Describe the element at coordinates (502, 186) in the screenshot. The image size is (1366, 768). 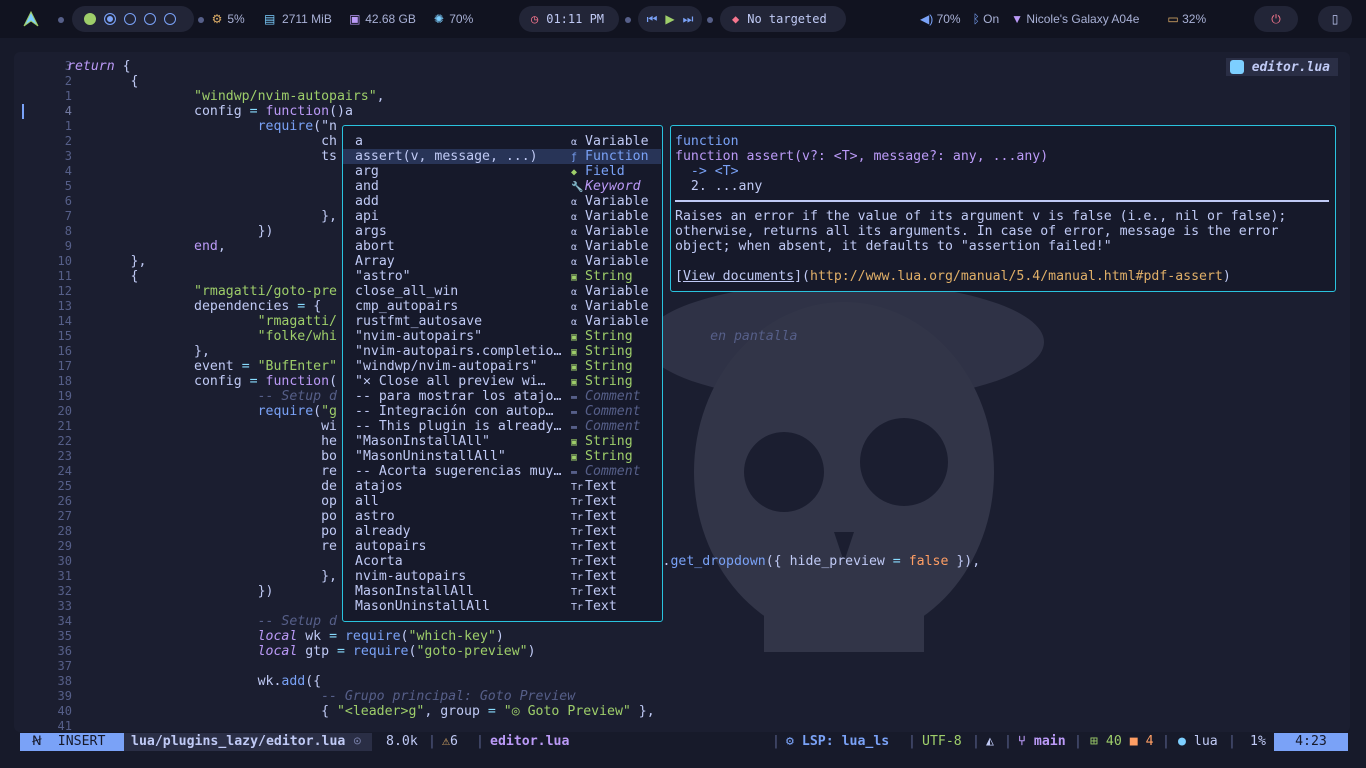
I see `completion-item: and 🔧 Keyword` at that location.